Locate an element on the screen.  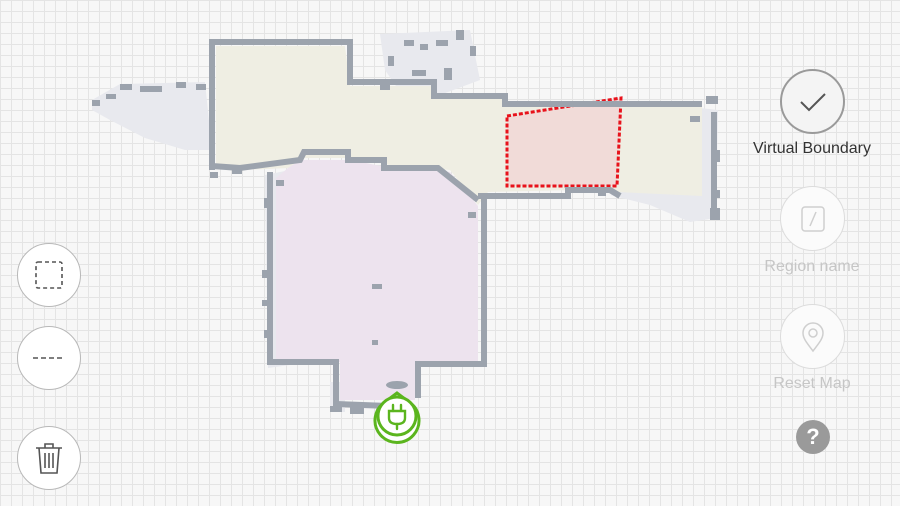
region-name-label: Region name is located at coordinates (812, 266).